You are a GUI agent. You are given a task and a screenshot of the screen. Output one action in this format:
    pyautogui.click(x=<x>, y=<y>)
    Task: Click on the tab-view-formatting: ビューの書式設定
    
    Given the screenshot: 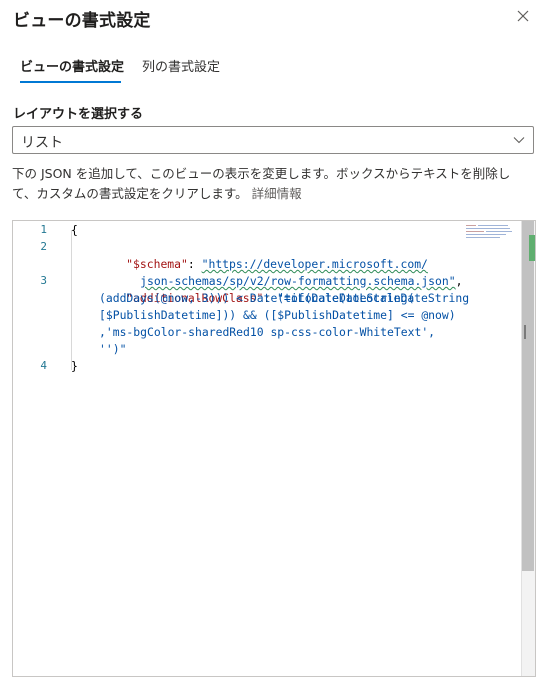 What is the action you would take?
    pyautogui.click(x=72, y=65)
    